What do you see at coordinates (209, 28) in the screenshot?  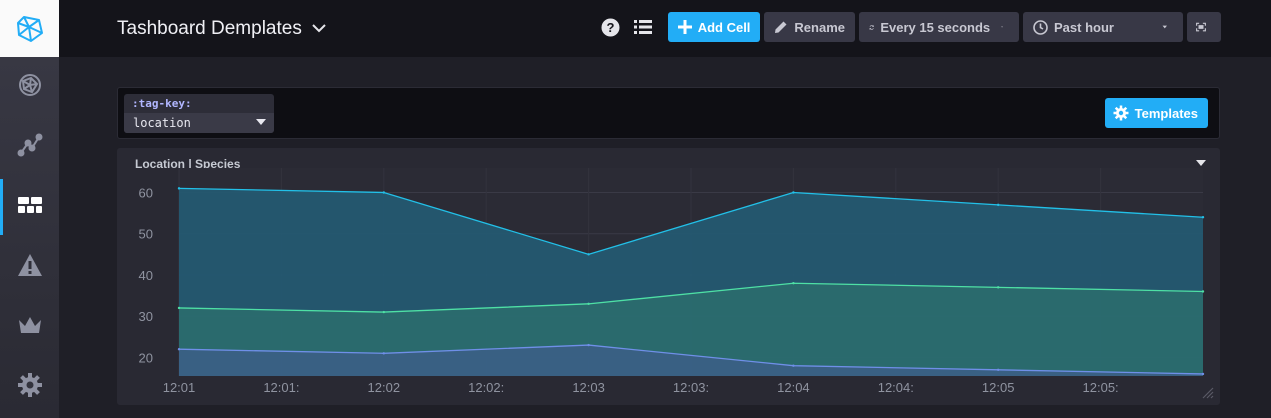 I see `page-title: Tashboard Demplates` at bounding box center [209, 28].